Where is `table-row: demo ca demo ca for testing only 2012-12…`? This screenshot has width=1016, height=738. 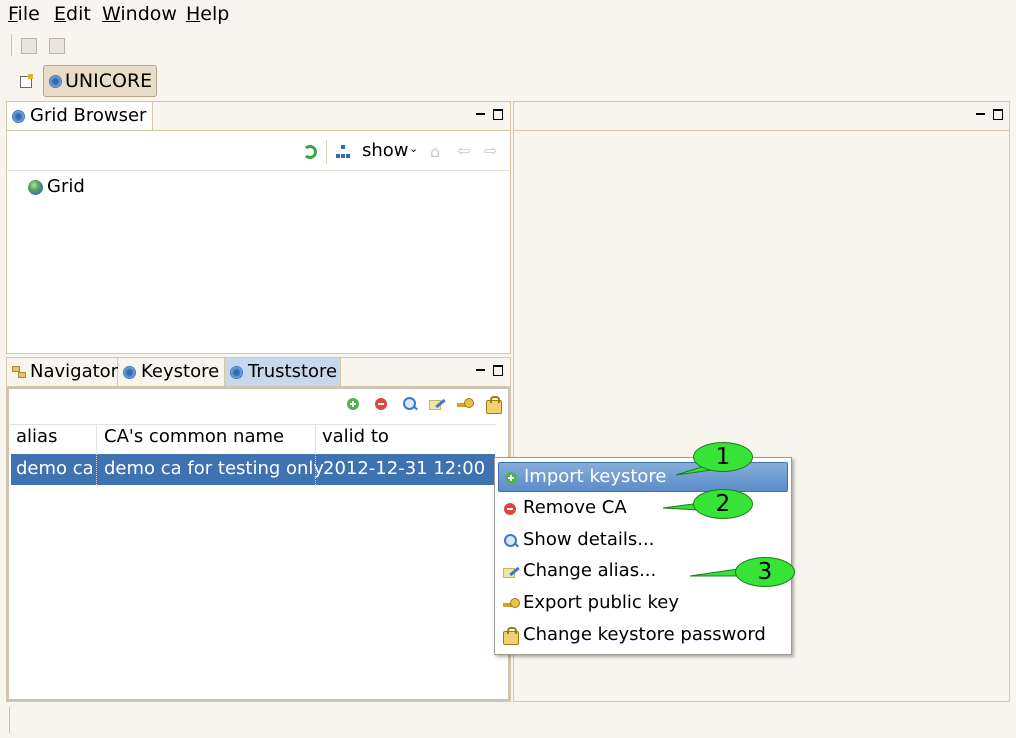 table-row: demo ca demo ca for testing only 2012-12… is located at coordinates (253, 469).